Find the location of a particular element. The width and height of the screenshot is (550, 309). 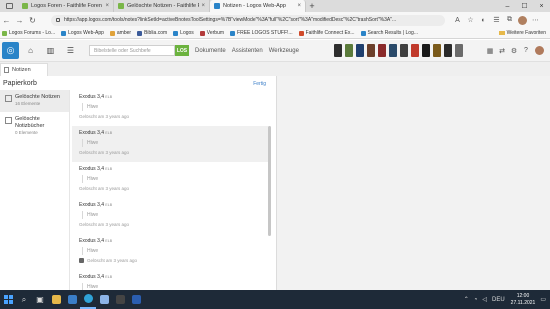

note-content: Hiwe is located at coordinates (173, 286).